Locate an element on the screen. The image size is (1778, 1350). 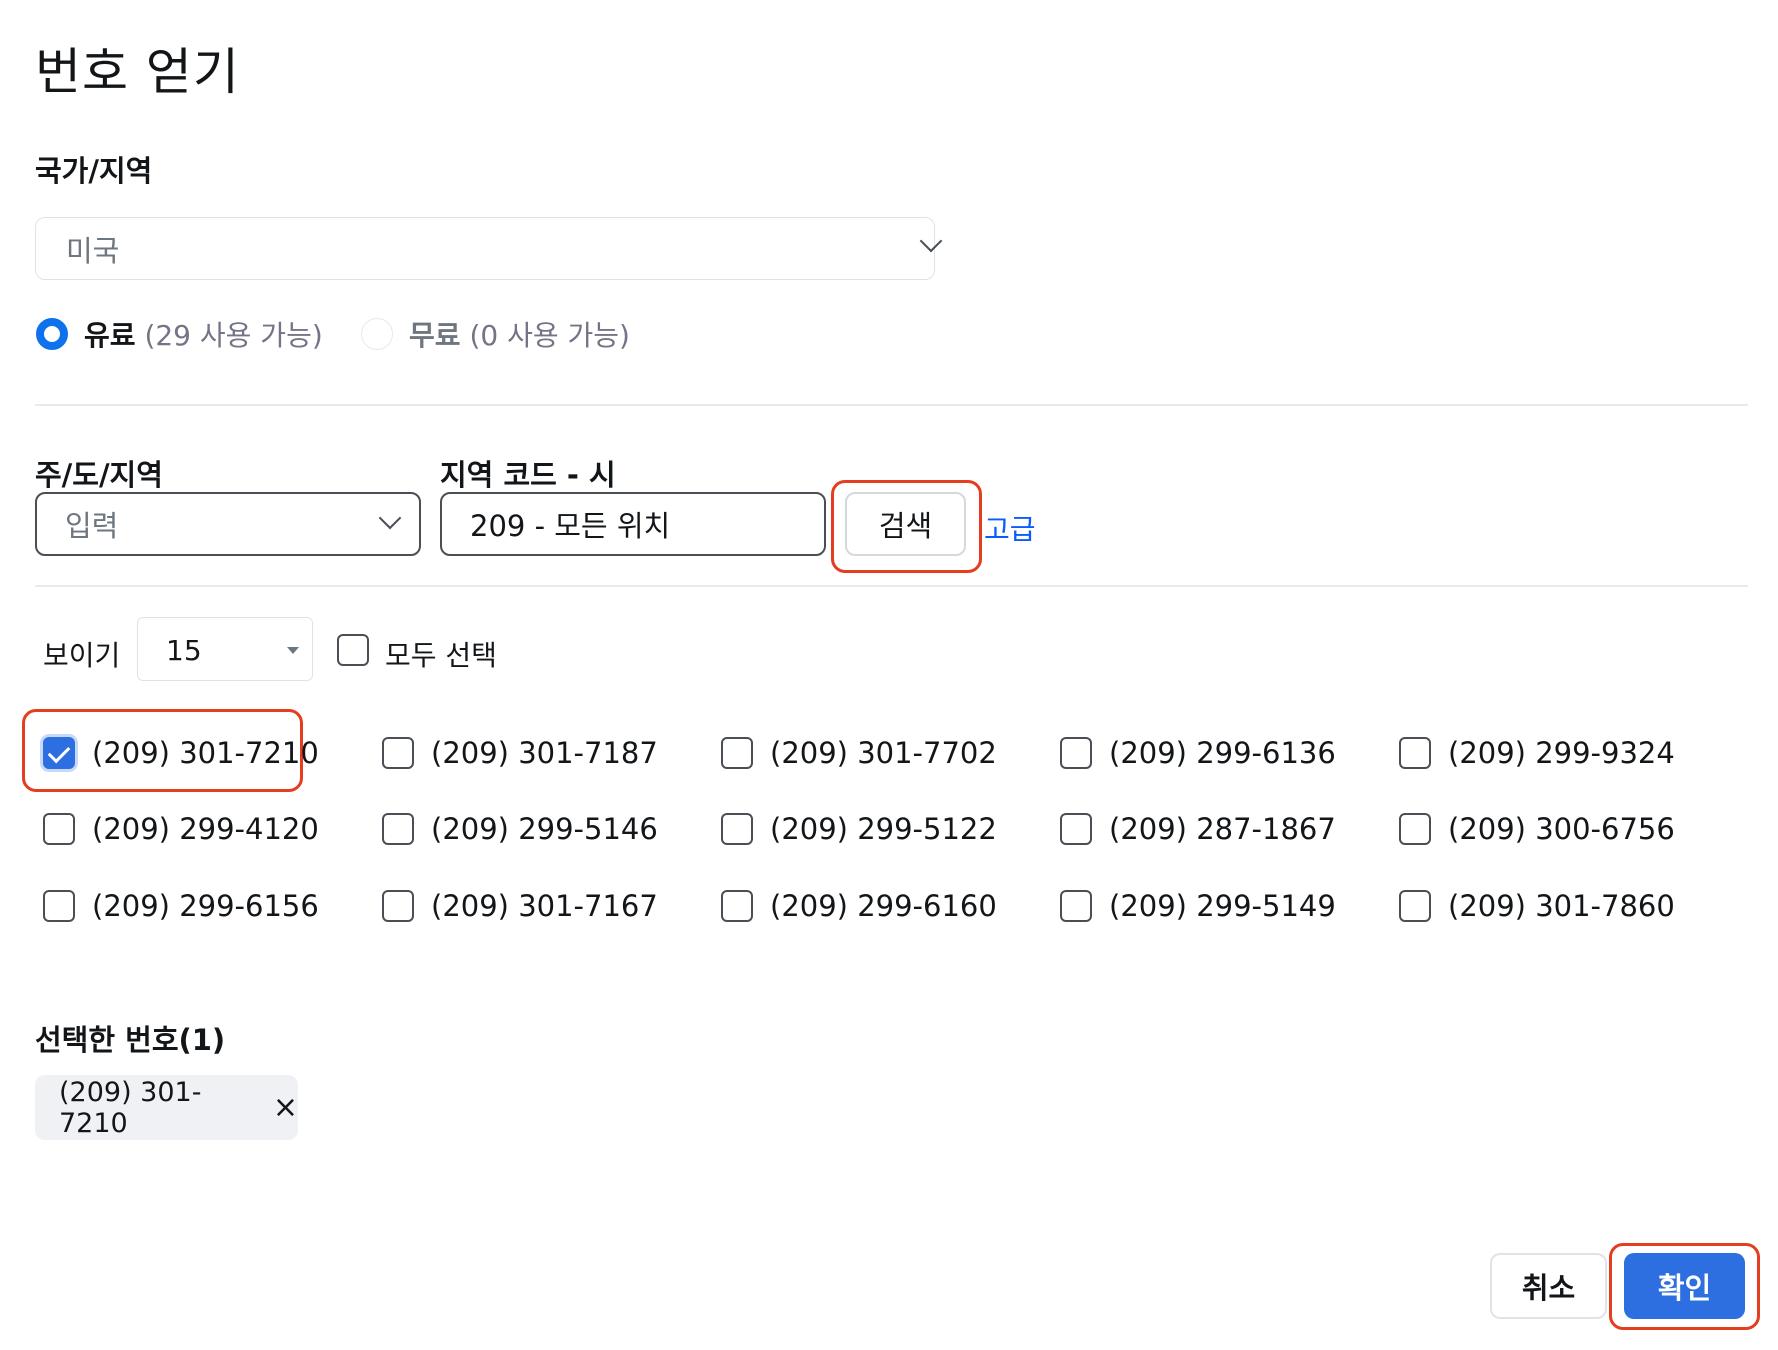
area-code-label: 지역 코드 - 시 is located at coordinates (528, 475).